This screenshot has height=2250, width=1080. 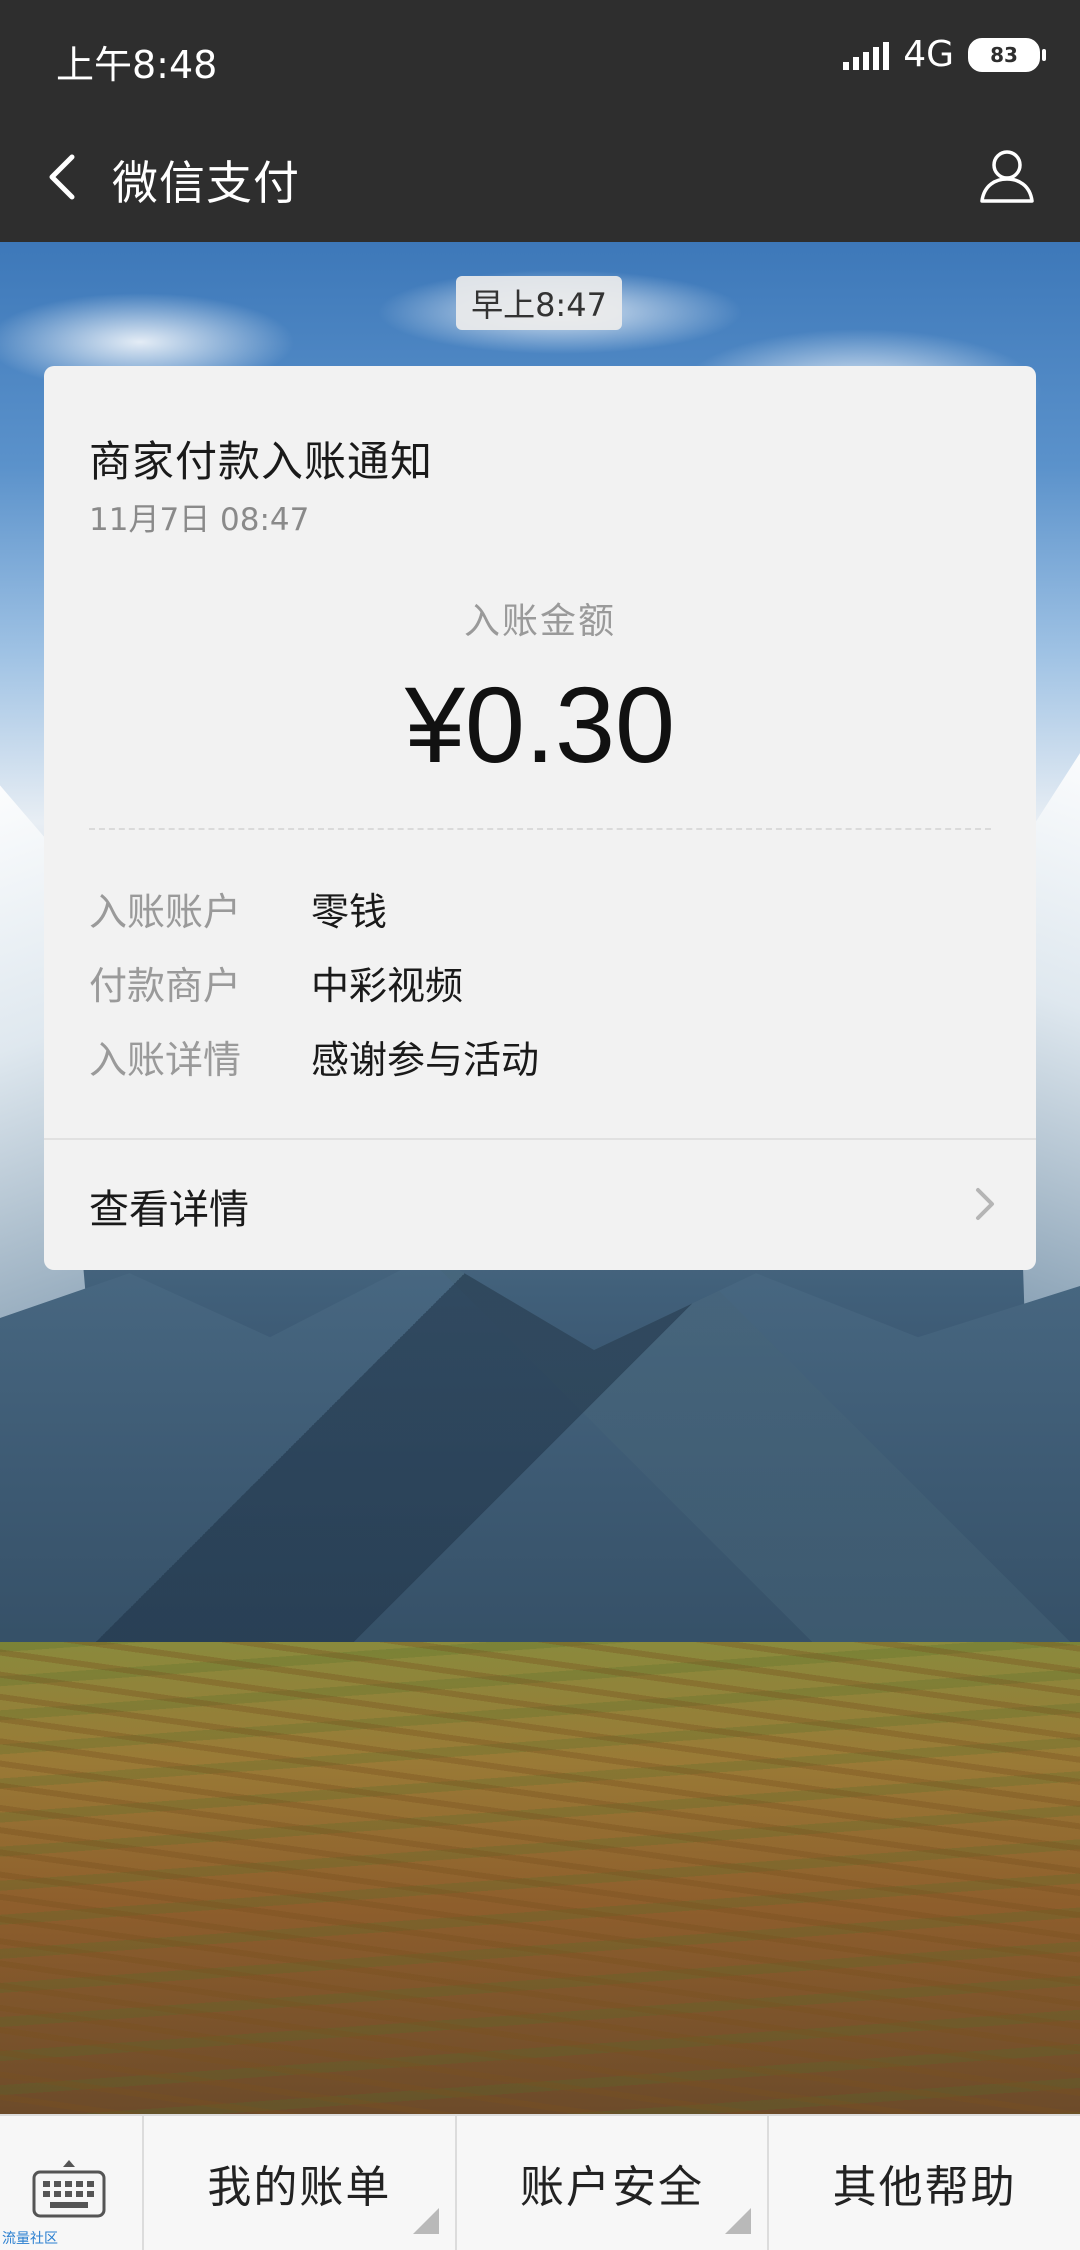 What do you see at coordinates (349, 911) in the screenshot?
I see `info-value: 零钱` at bounding box center [349, 911].